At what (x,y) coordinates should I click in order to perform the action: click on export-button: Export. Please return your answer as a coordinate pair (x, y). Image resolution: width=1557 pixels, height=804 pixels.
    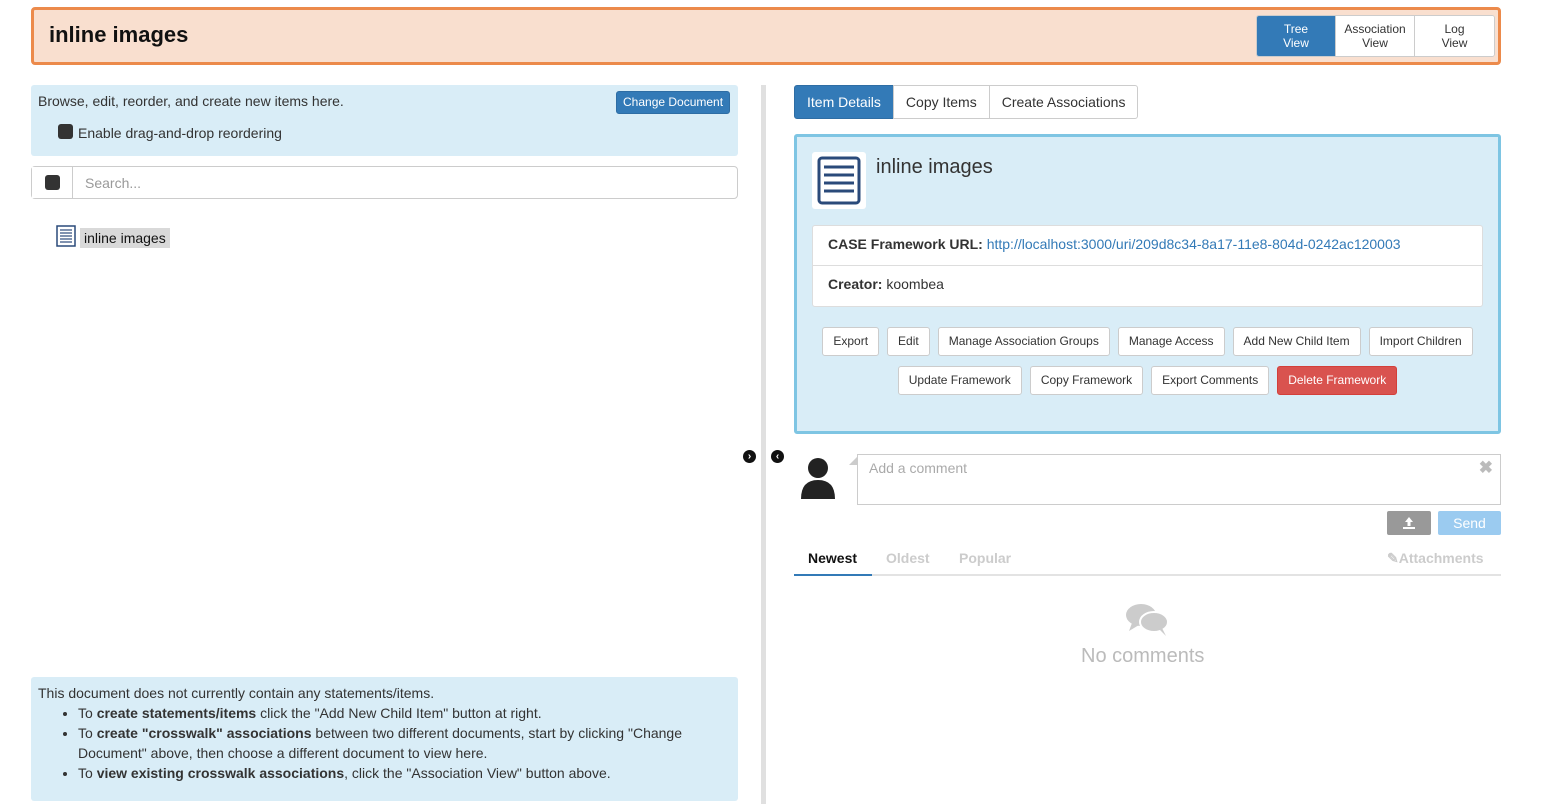
    Looking at the image, I should click on (851, 341).